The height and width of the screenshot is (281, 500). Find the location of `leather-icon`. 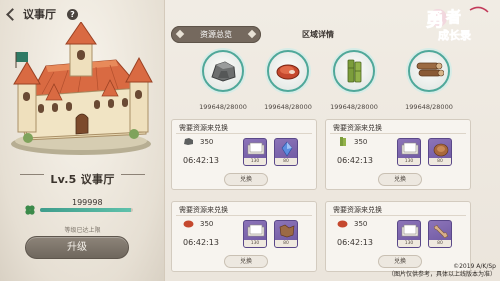

leather-icon is located at coordinates (441, 150).